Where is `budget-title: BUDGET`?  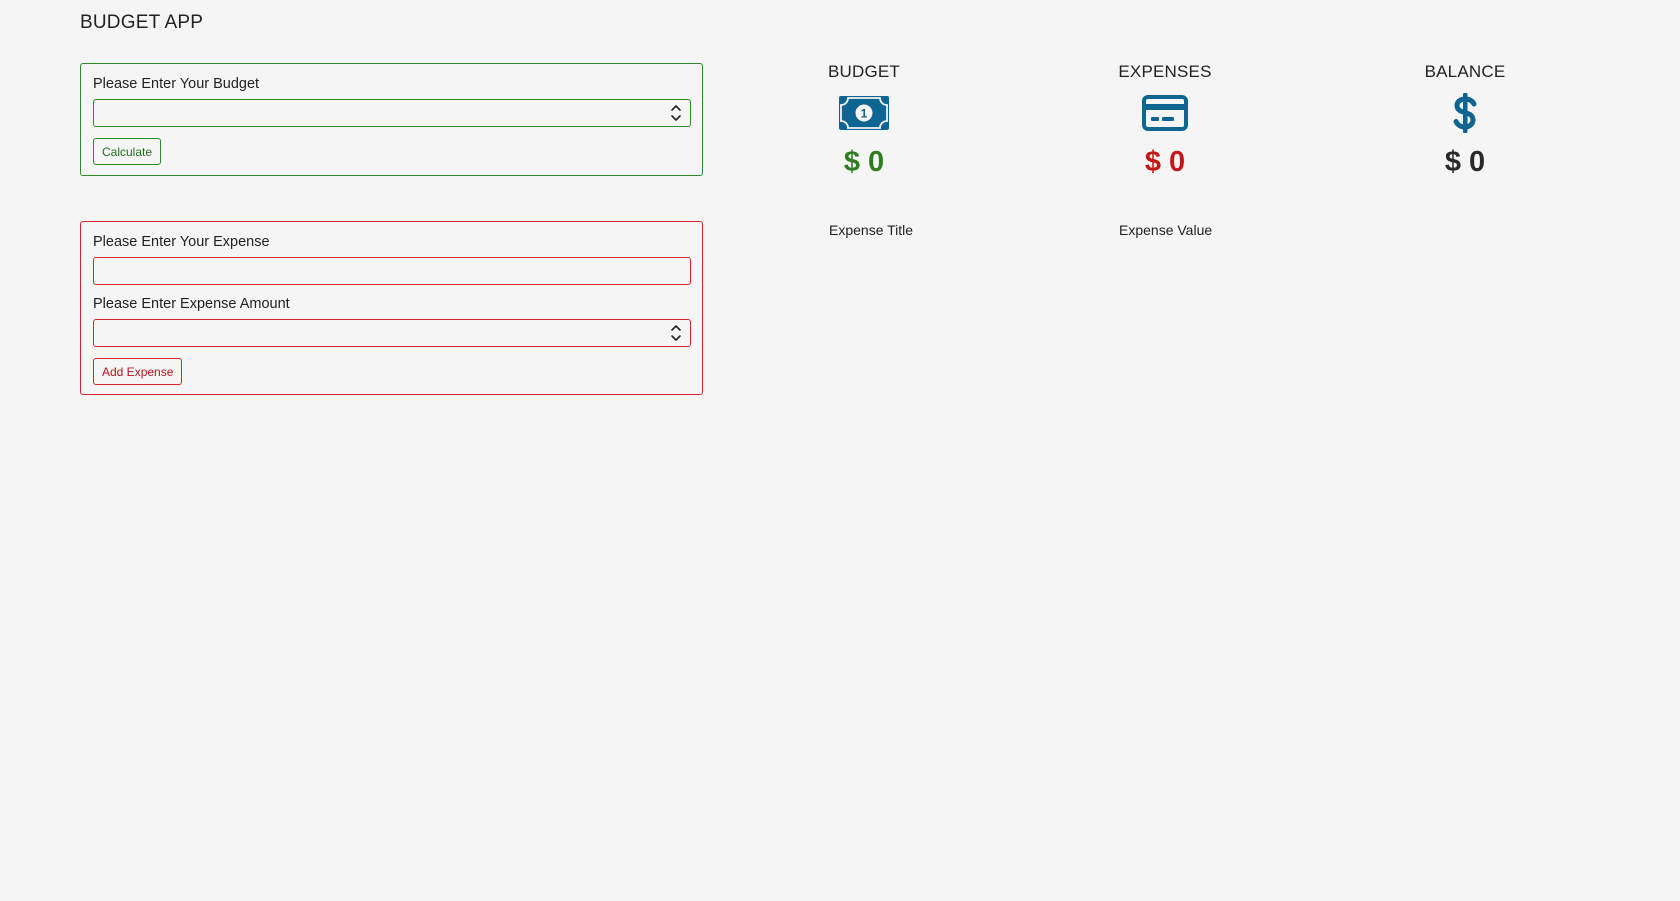 budget-title: BUDGET is located at coordinates (864, 71).